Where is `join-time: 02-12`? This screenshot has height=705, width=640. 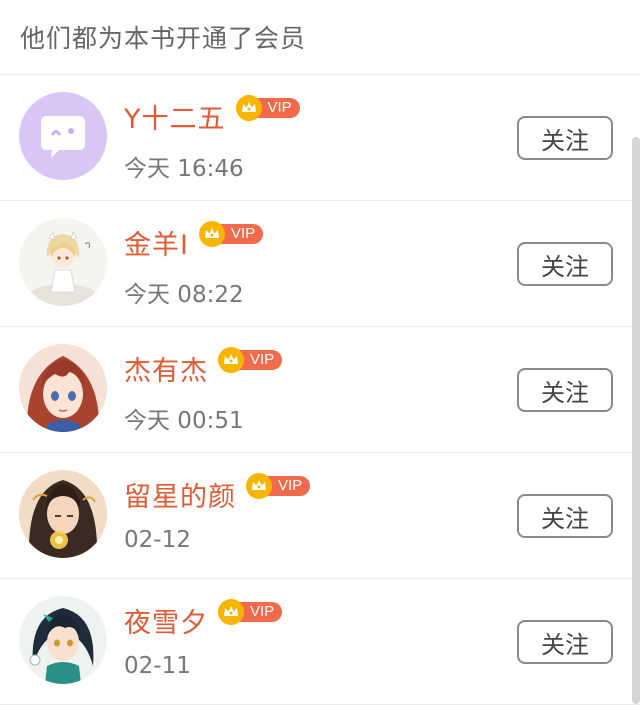
join-time: 02-12 is located at coordinates (157, 540).